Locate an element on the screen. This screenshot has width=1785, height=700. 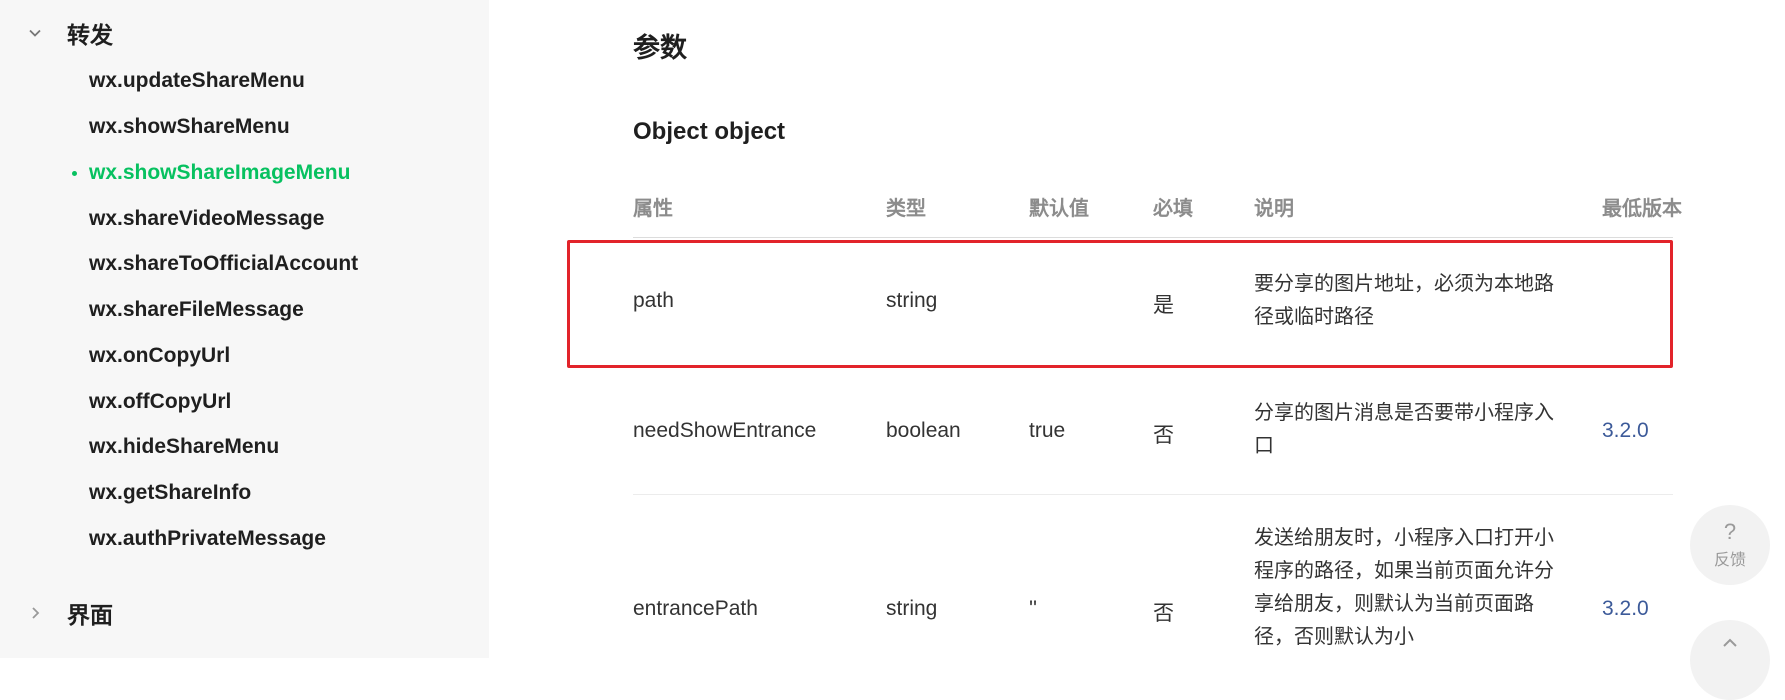
sidebar-item-sharefilemessage: wx.shareFileMessage is located at coordinates (196, 310).